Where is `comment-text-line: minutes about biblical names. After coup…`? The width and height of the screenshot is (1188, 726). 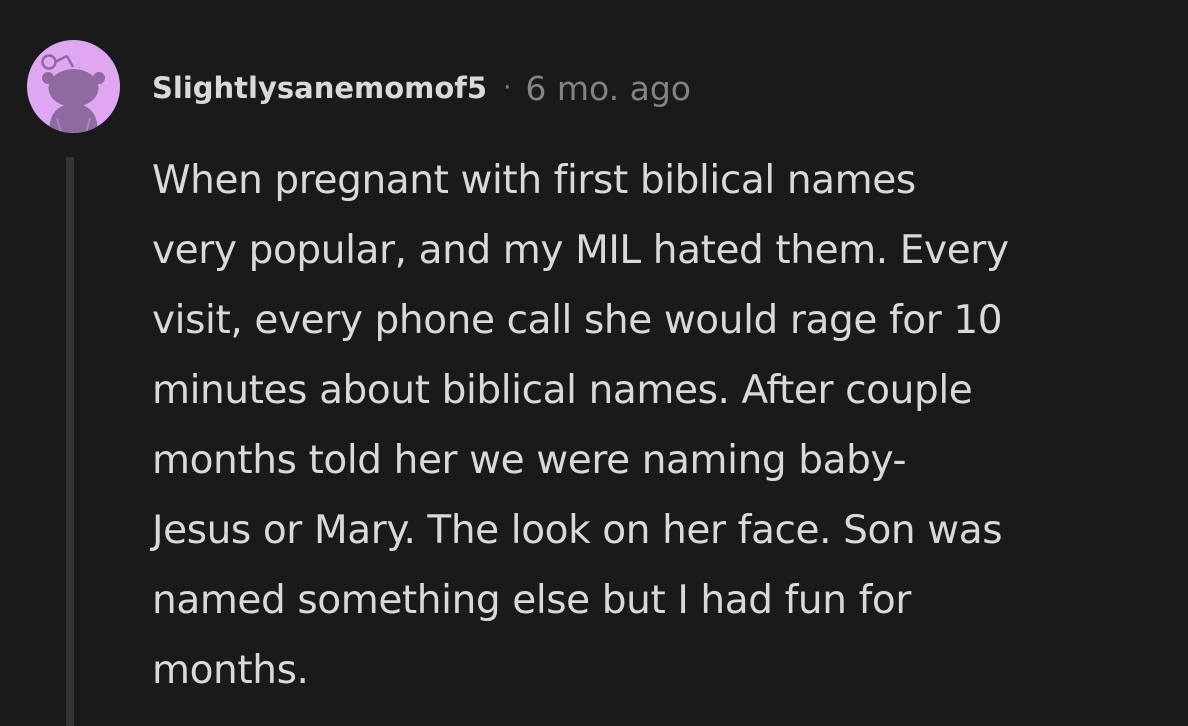 comment-text-line: minutes about biblical names. After coup… is located at coordinates (562, 390).